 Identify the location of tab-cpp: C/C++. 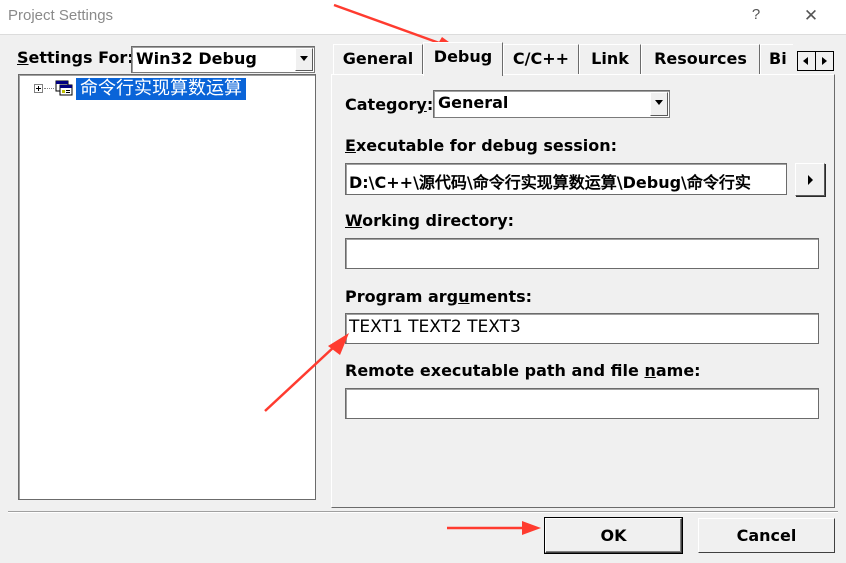
(541, 59).